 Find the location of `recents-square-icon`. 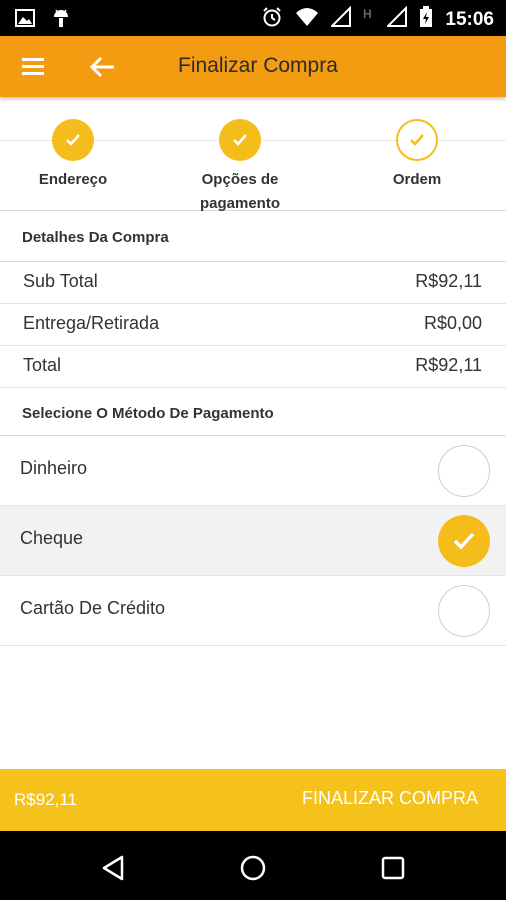

recents-square-icon is located at coordinates (393, 868).